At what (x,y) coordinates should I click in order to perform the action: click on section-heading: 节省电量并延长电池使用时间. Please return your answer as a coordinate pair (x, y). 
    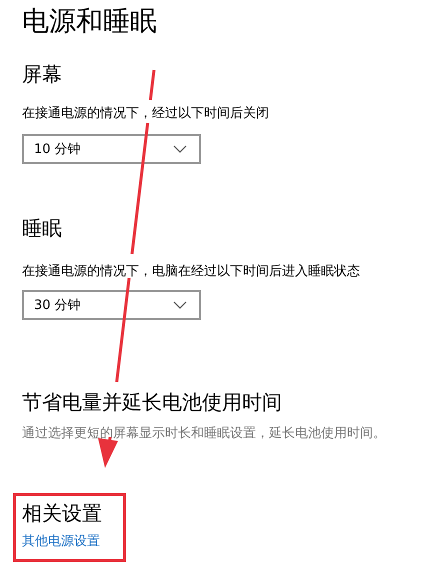
    Looking at the image, I should click on (152, 402).